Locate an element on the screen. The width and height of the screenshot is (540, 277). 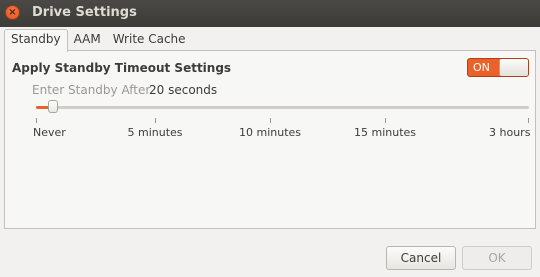
slider-tick-label: Never is located at coordinates (49, 132).